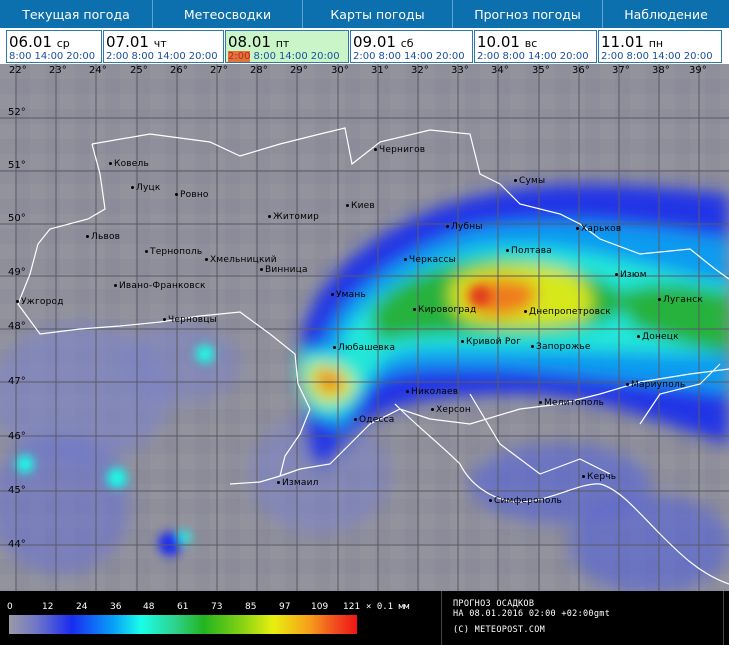 This screenshot has width=729, height=645. What do you see at coordinates (352, 607) in the screenshot?
I see `legend-tick: 121` at bounding box center [352, 607].